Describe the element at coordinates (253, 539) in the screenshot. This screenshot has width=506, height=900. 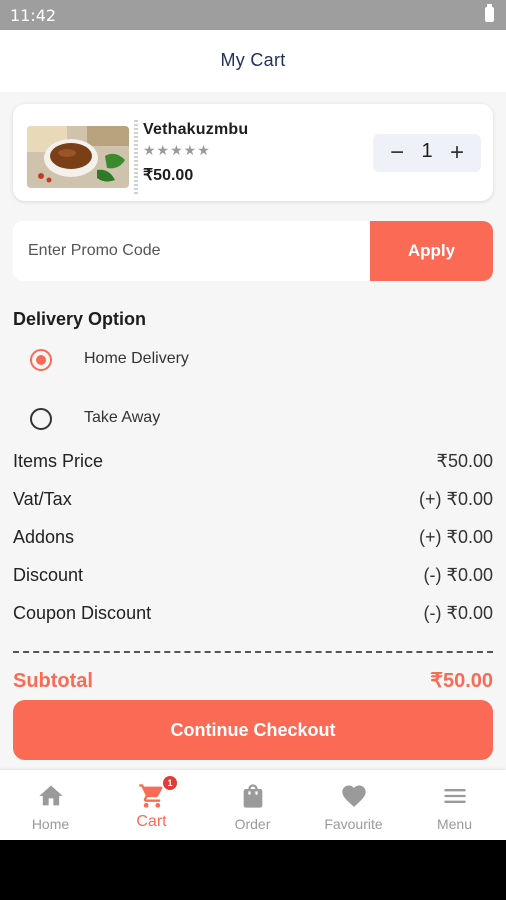
I see `summary-row-addons: Addons (+) ₹0.00` at that location.